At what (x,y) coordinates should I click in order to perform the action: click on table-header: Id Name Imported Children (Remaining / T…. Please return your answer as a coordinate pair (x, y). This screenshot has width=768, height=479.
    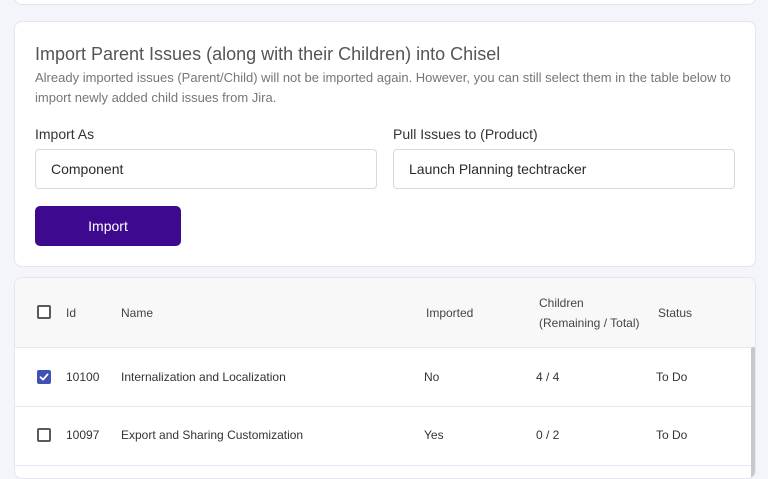
    Looking at the image, I should click on (385, 313).